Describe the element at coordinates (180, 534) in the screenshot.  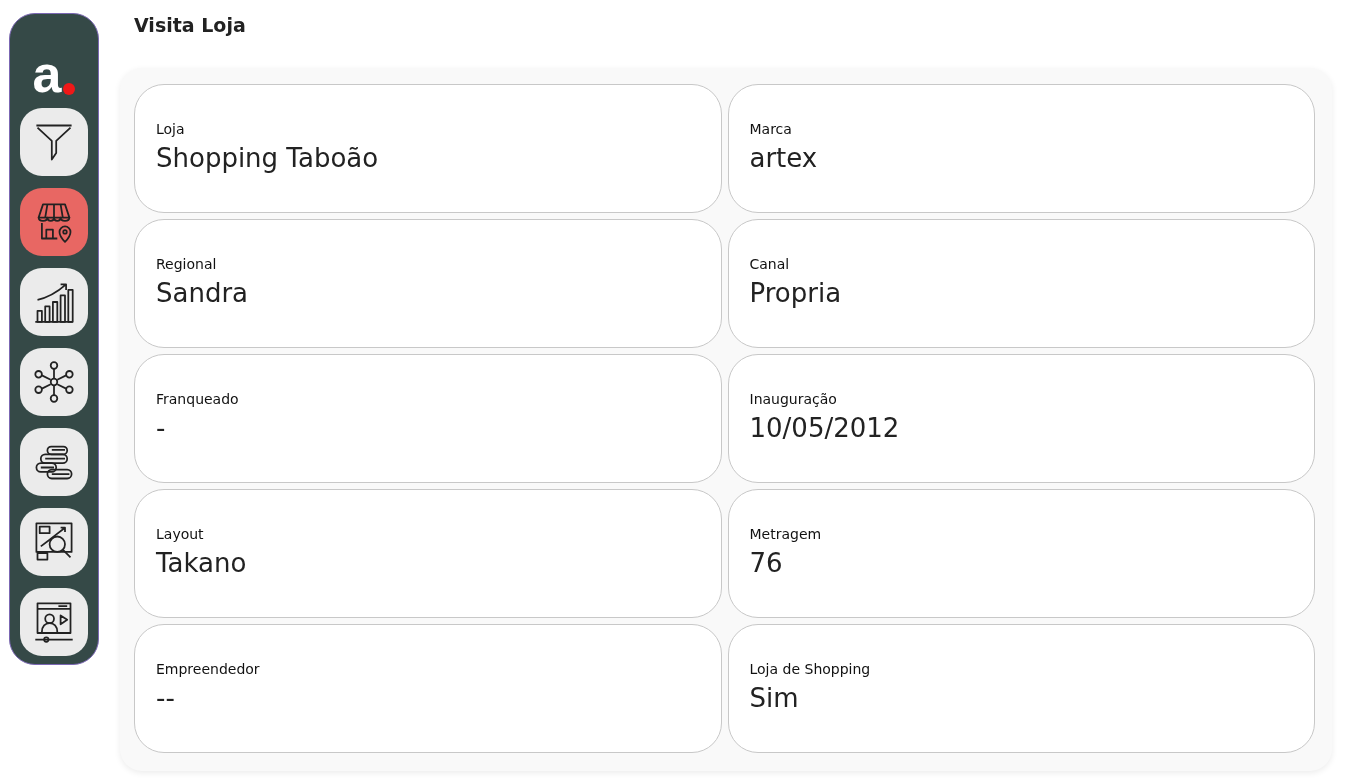
I see `field-label: Layout` at that location.